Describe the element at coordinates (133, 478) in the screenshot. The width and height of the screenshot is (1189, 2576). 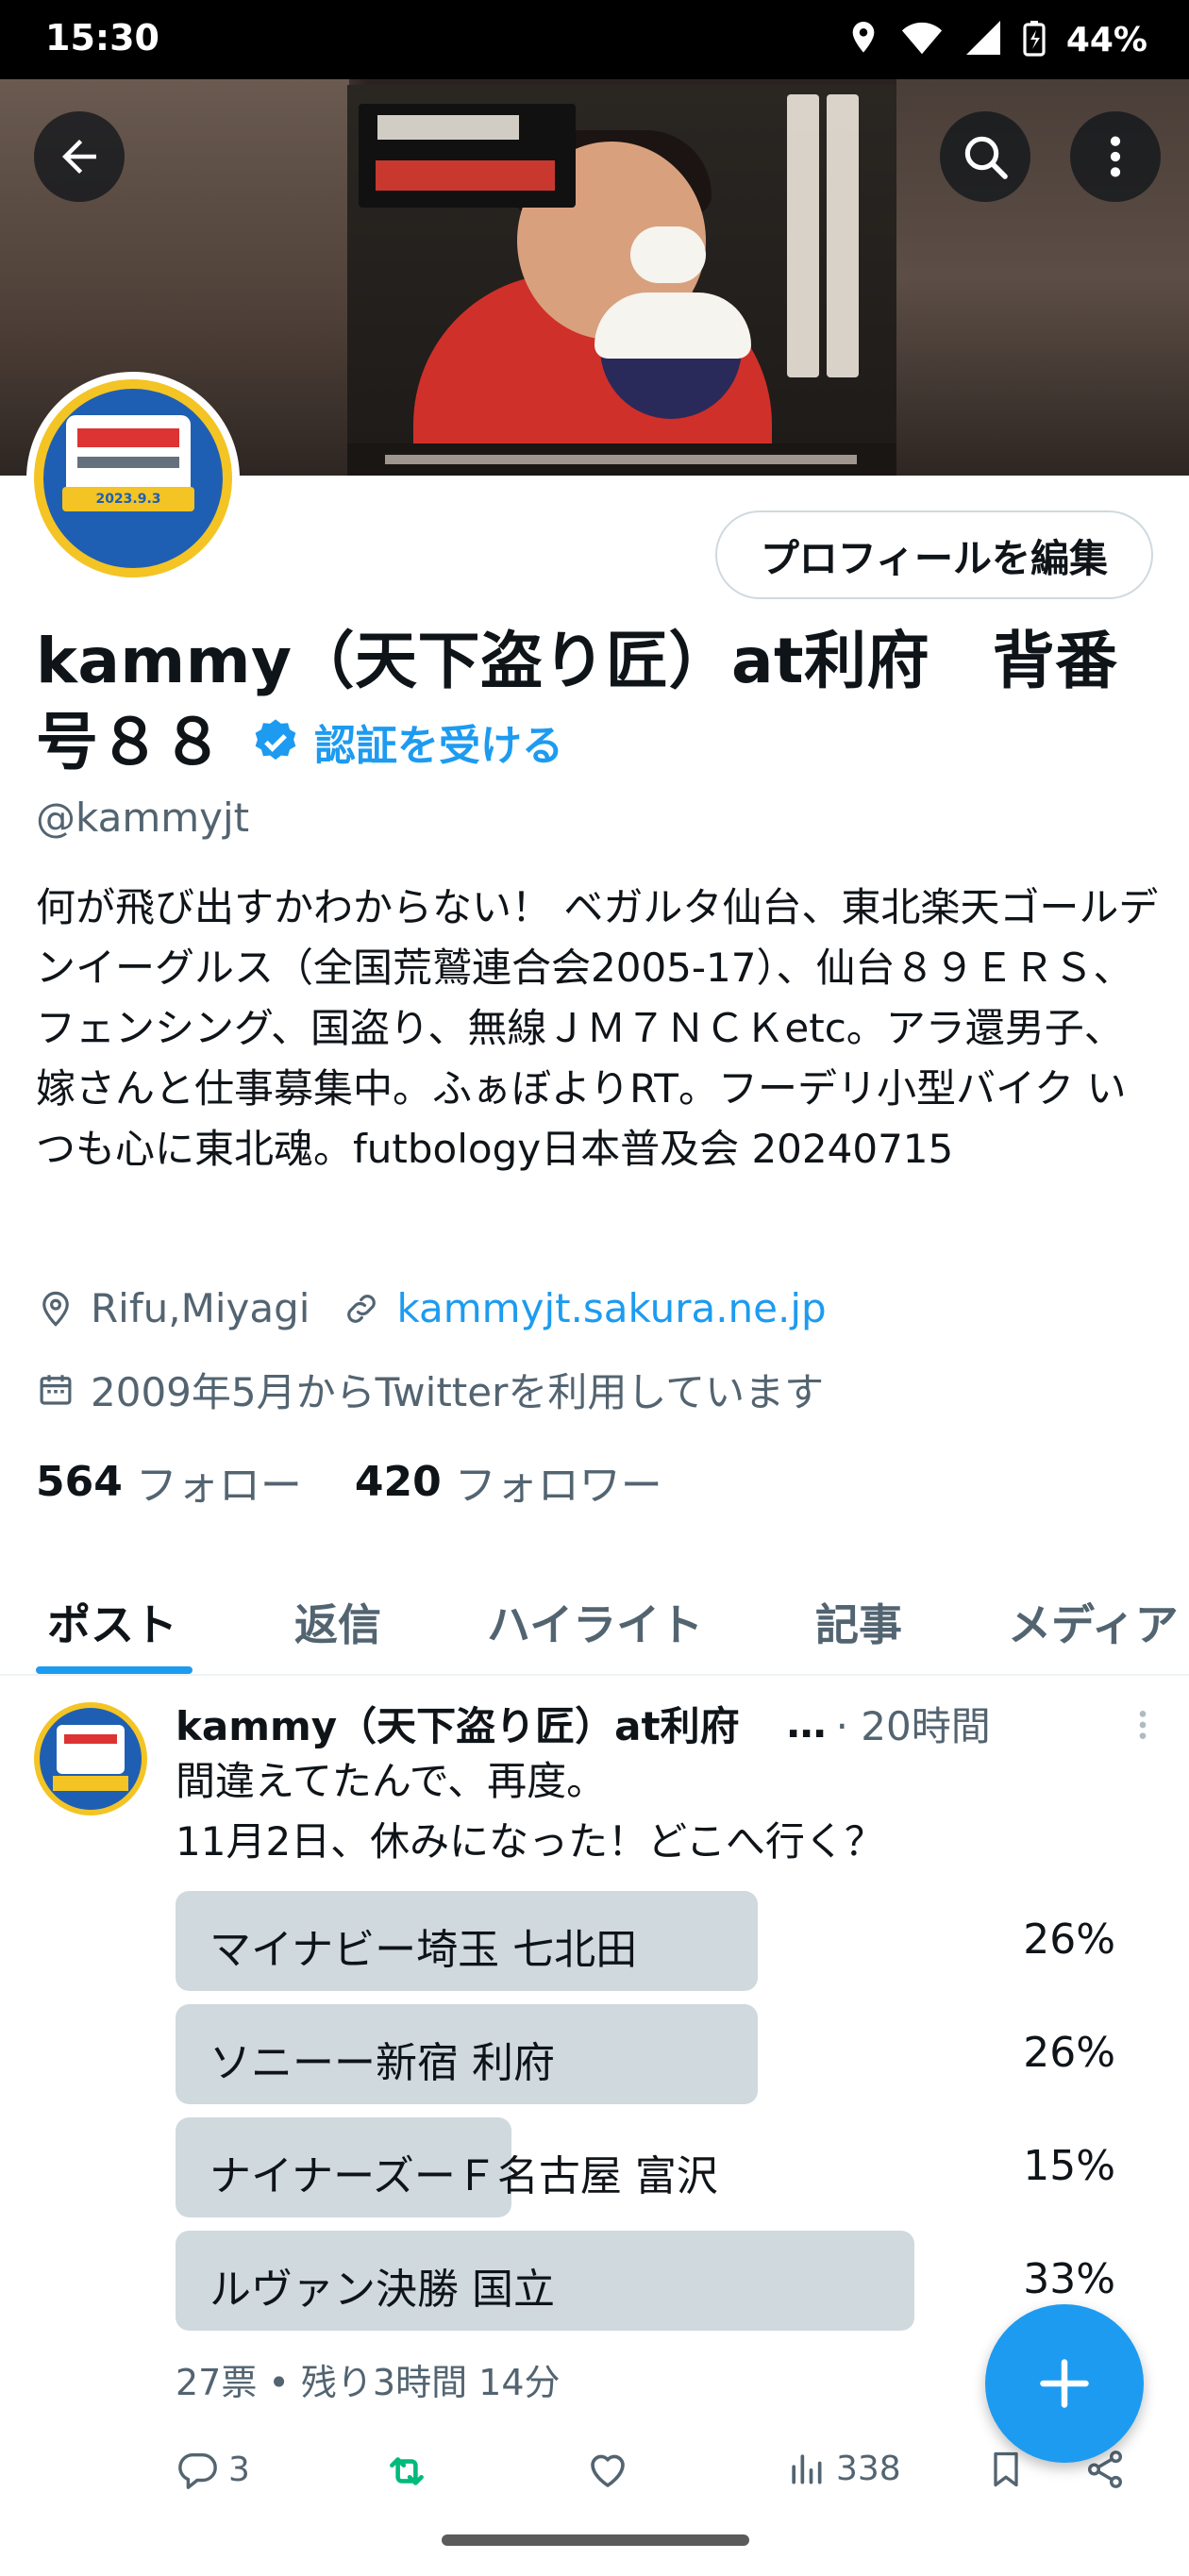
I see `profile-avatar: 2023.9.3` at that location.